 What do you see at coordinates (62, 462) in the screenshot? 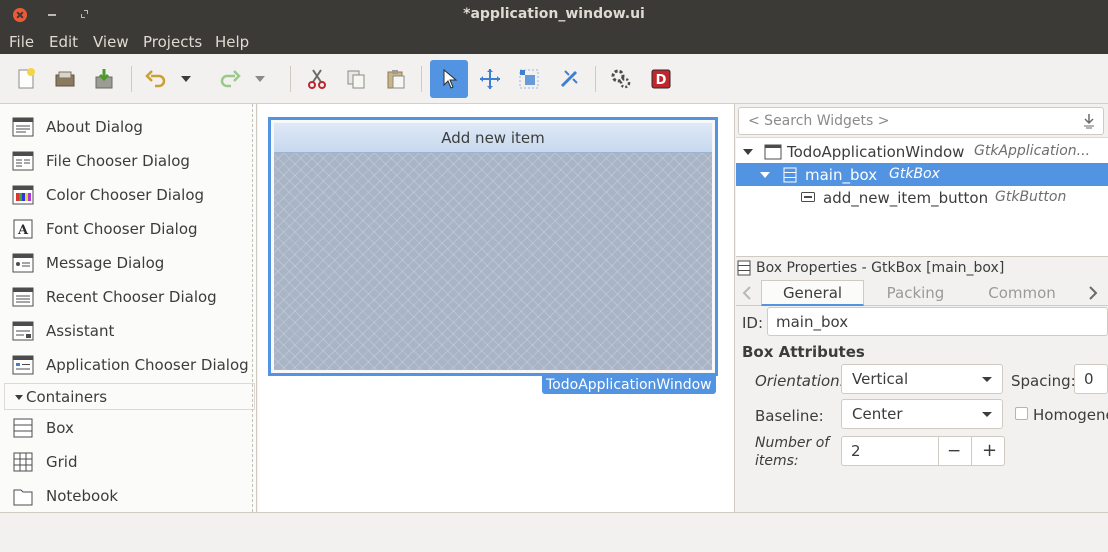
I see `palette-item-label: Grid` at bounding box center [62, 462].